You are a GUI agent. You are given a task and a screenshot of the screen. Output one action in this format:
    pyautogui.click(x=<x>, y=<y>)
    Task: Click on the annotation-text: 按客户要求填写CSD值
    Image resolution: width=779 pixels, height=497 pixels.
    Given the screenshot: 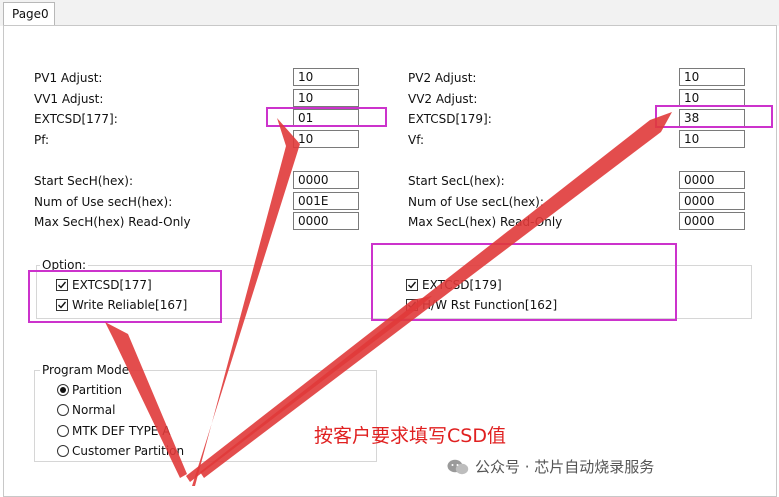 What is the action you would take?
    pyautogui.click(x=410, y=436)
    